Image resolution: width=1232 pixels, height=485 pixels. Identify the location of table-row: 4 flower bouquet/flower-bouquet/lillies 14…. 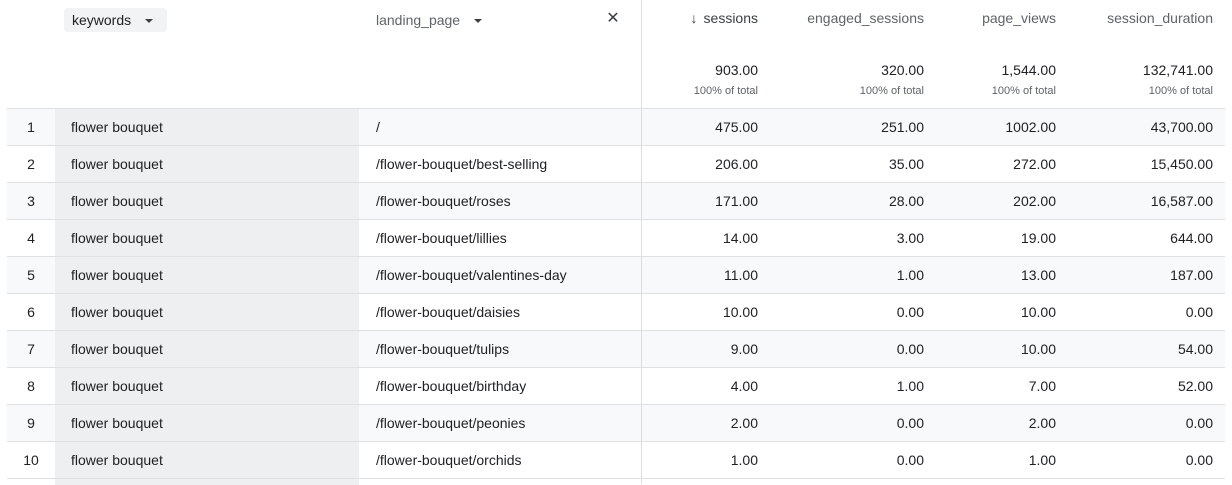
(616, 237).